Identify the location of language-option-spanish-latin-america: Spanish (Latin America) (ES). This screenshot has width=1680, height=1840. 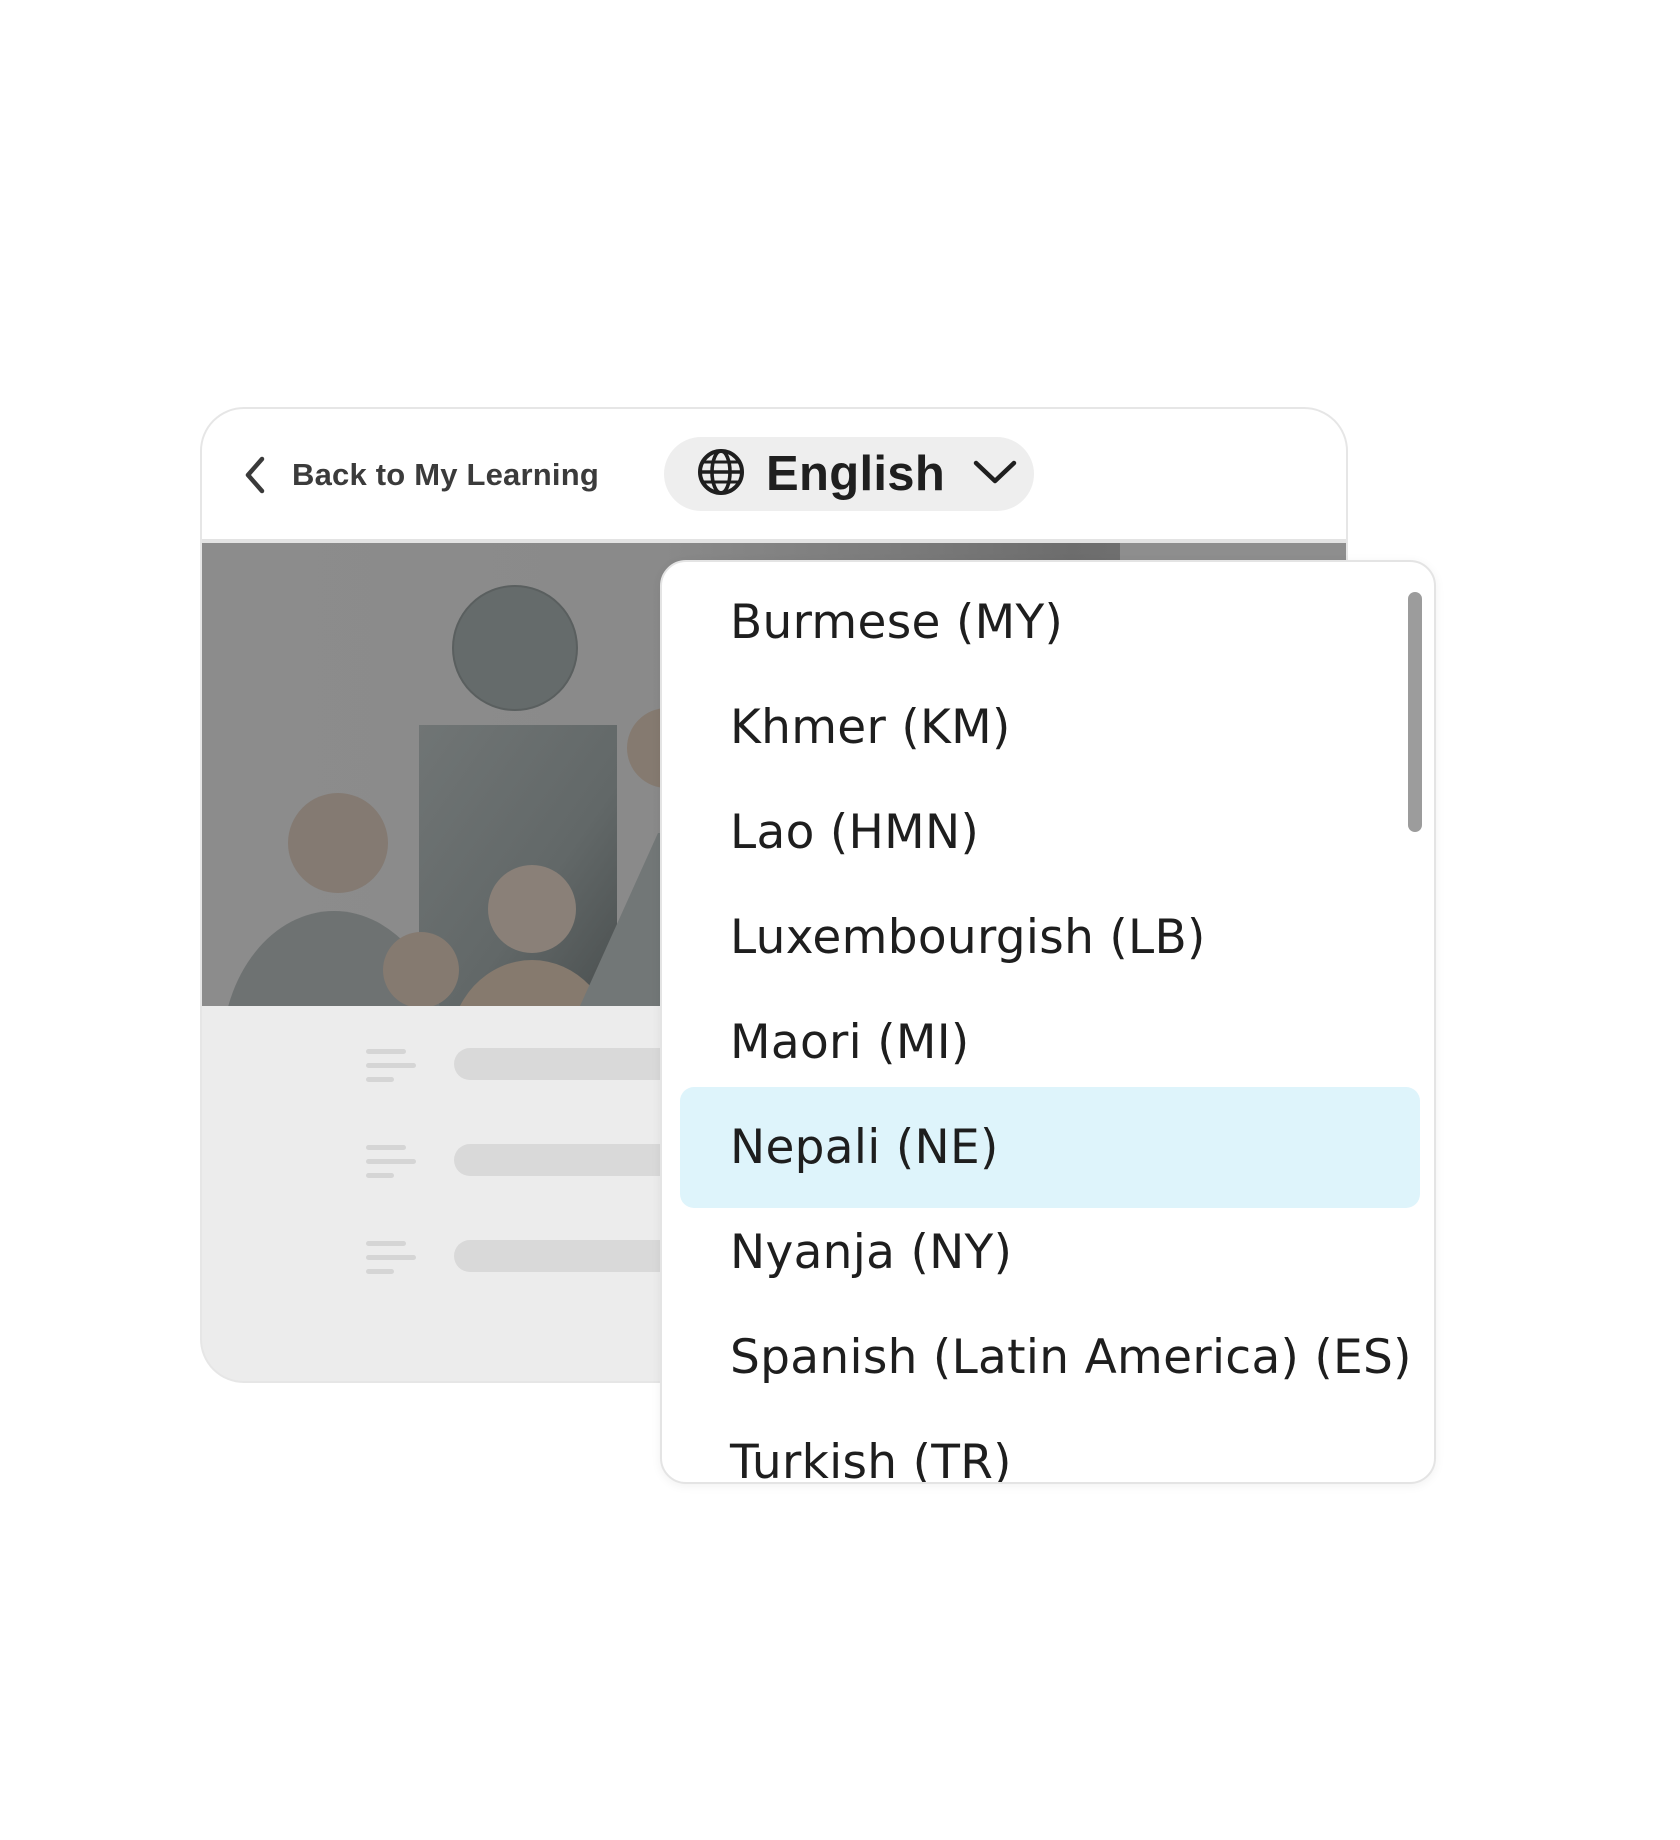
(1050, 1357).